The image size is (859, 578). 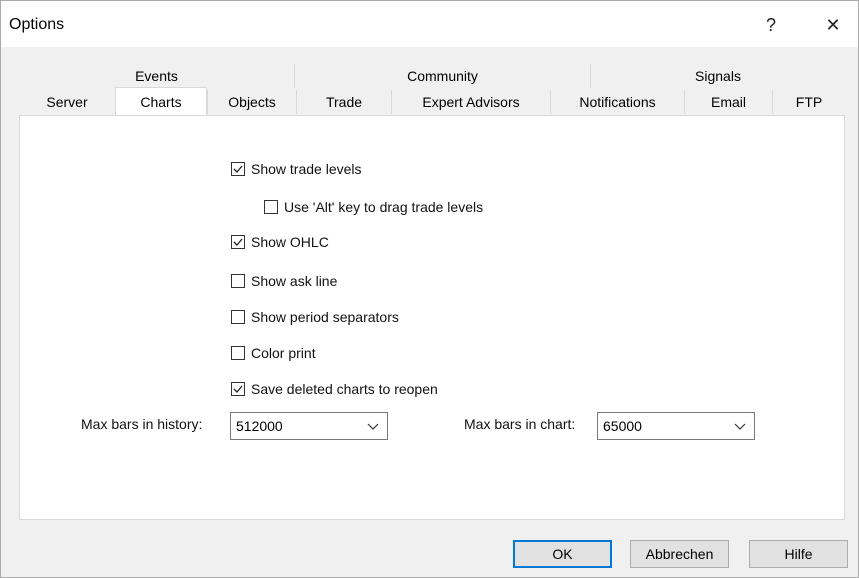 What do you see at coordinates (617, 102) in the screenshot?
I see `tab-notifications: Notifications` at bounding box center [617, 102].